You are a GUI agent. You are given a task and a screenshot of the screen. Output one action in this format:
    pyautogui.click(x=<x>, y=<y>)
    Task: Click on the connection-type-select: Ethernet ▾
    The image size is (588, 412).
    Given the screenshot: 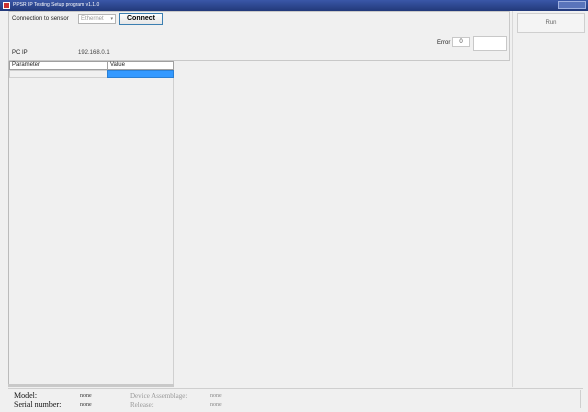 What is the action you would take?
    pyautogui.click(x=97, y=19)
    